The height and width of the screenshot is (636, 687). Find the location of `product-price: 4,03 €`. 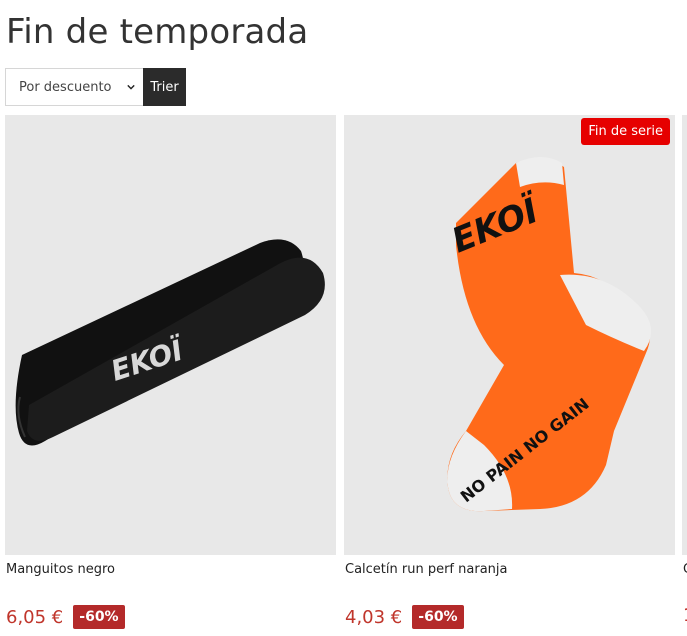

product-price: 4,03 € is located at coordinates (374, 617).